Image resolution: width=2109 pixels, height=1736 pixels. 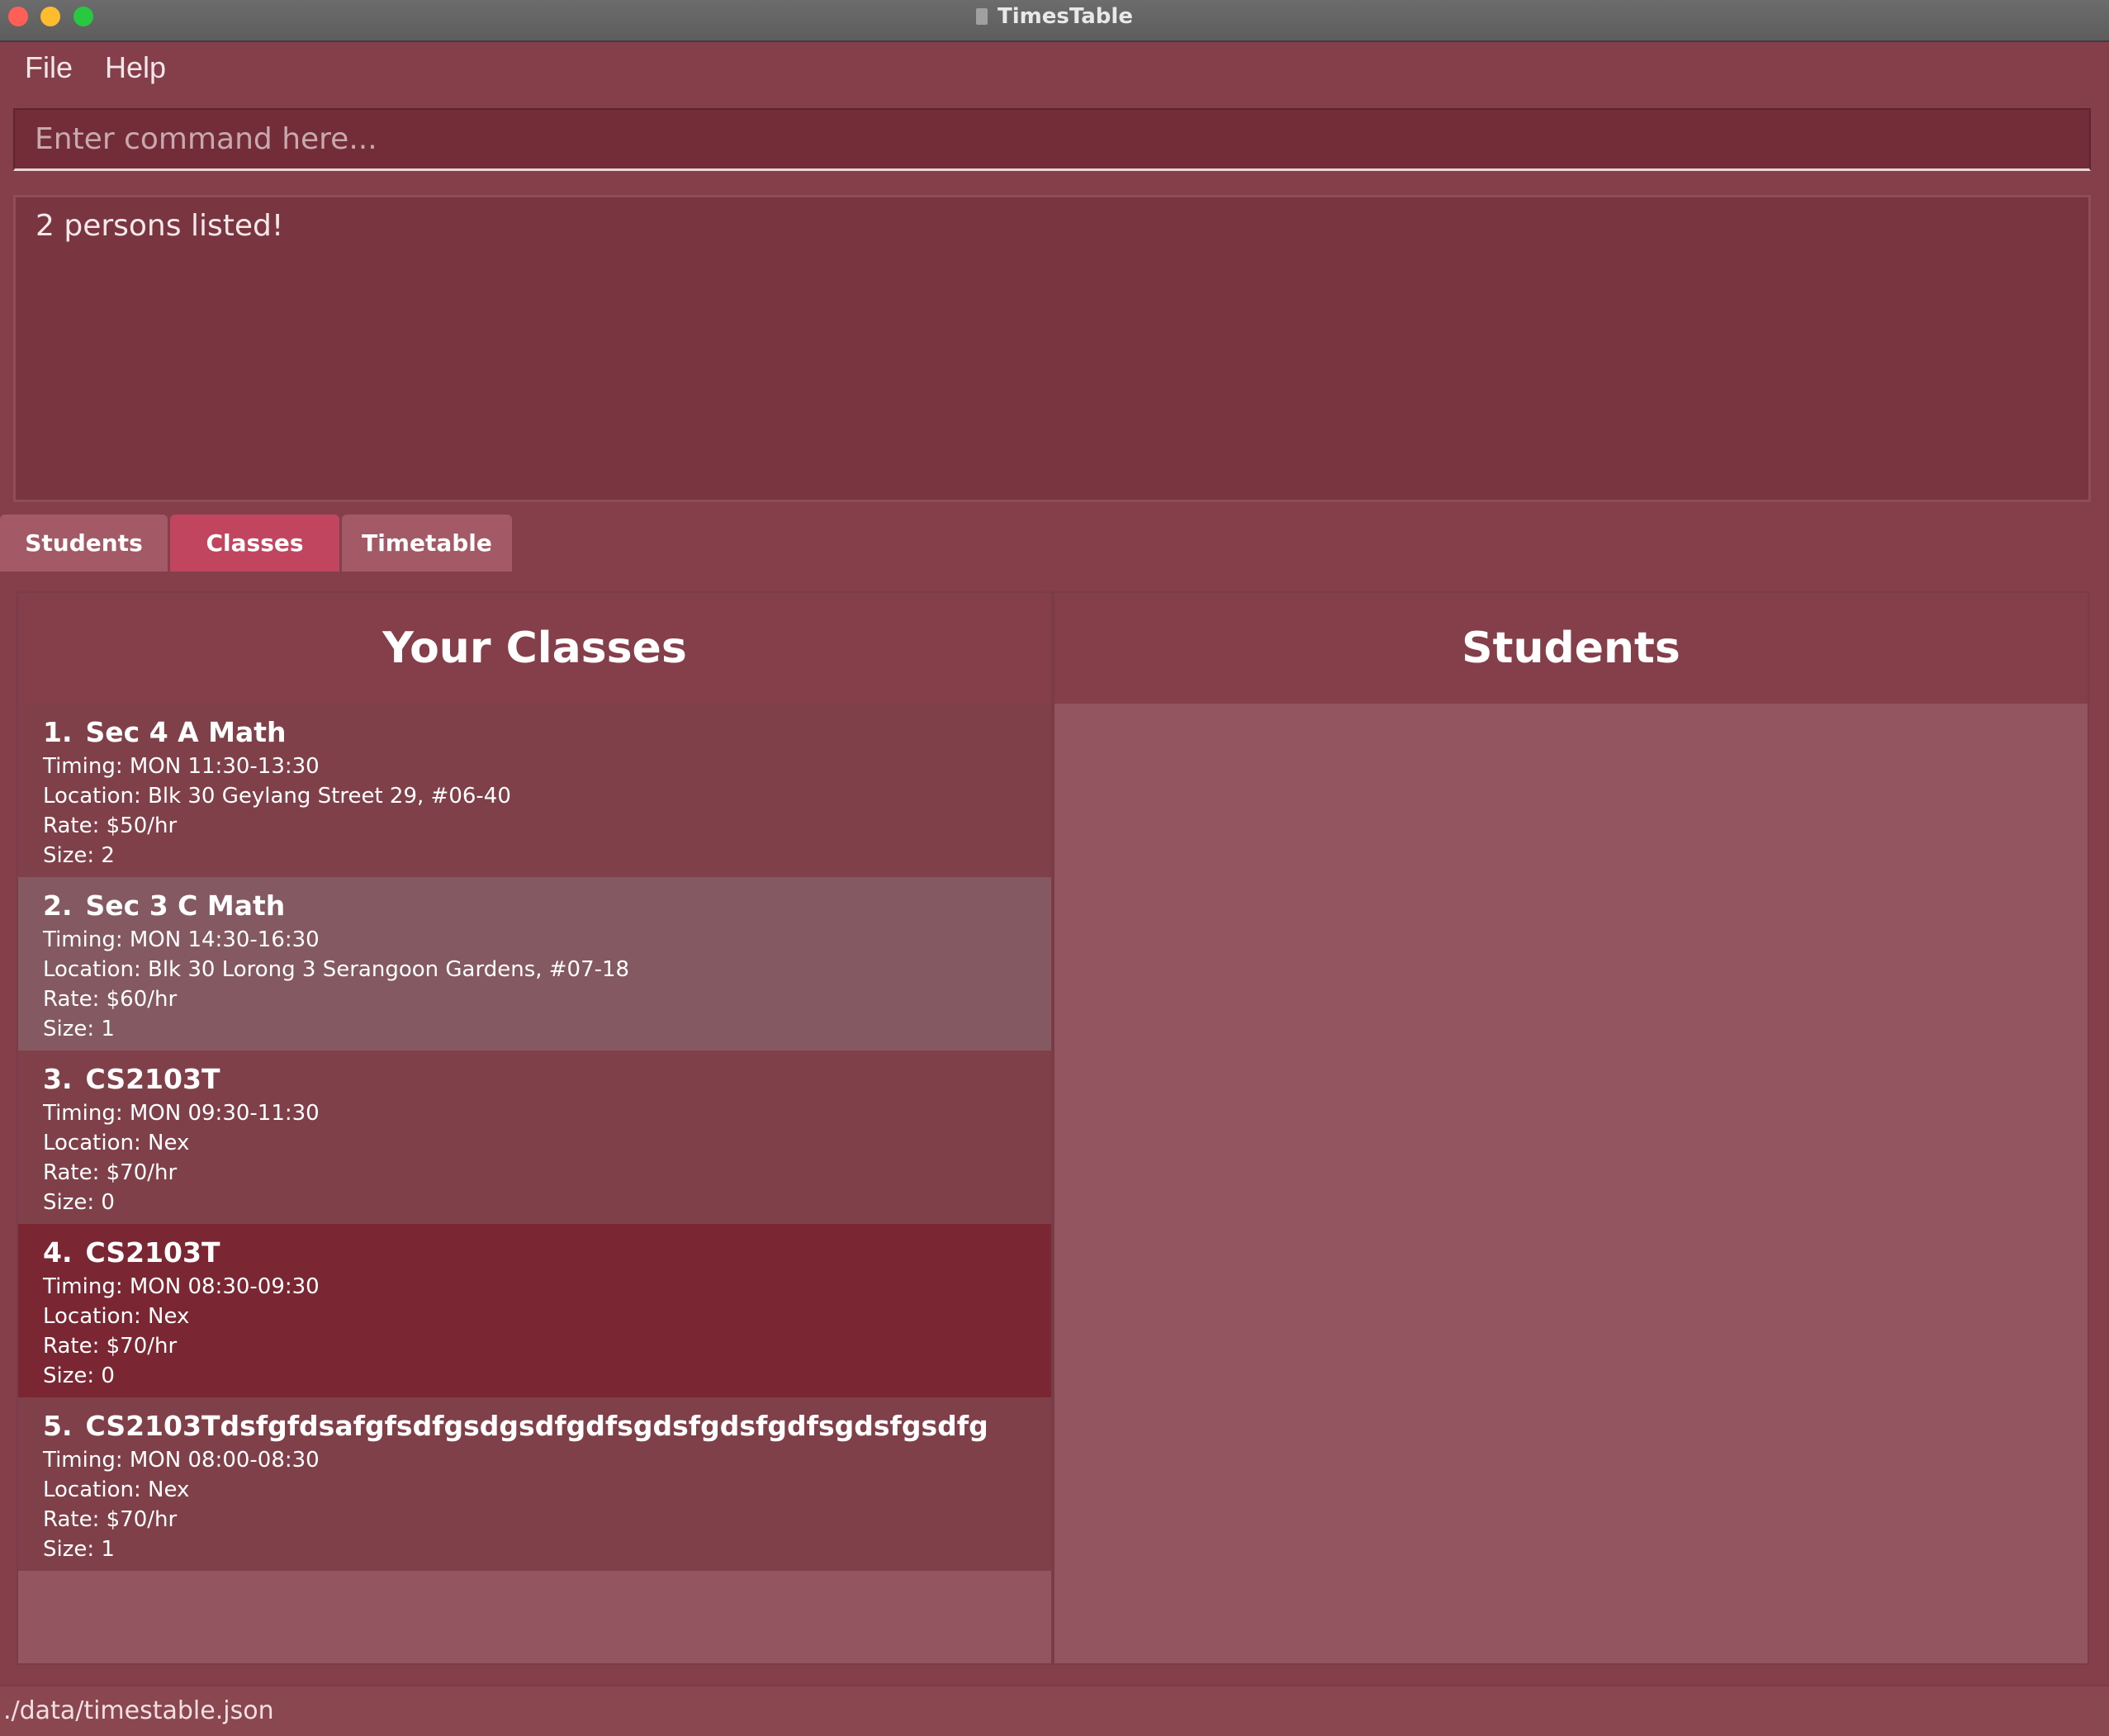 I want to click on menu-help: Help, so click(x=135, y=67).